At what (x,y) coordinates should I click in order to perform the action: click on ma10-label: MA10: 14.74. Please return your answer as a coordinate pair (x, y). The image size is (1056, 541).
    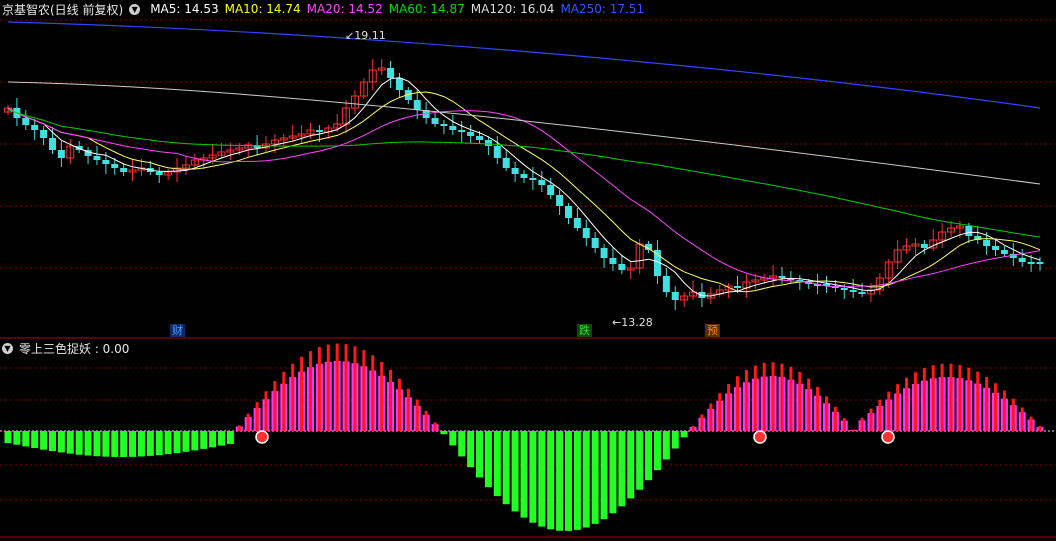
    Looking at the image, I should click on (262, 9).